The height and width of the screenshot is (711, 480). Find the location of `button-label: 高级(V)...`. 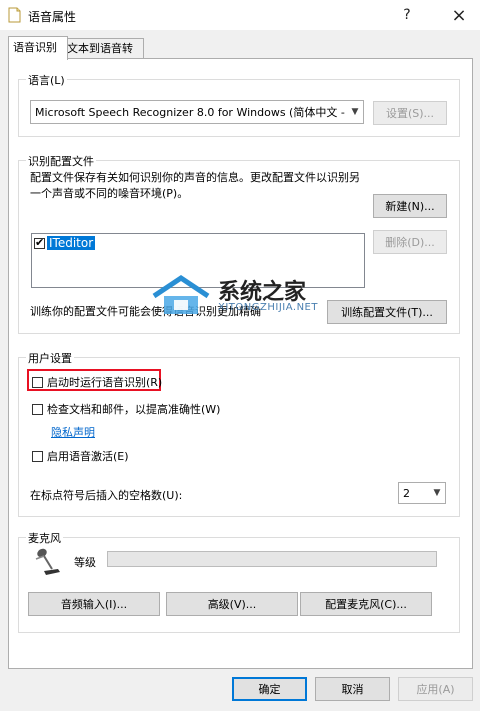

button-label: 高级(V)... is located at coordinates (232, 604).